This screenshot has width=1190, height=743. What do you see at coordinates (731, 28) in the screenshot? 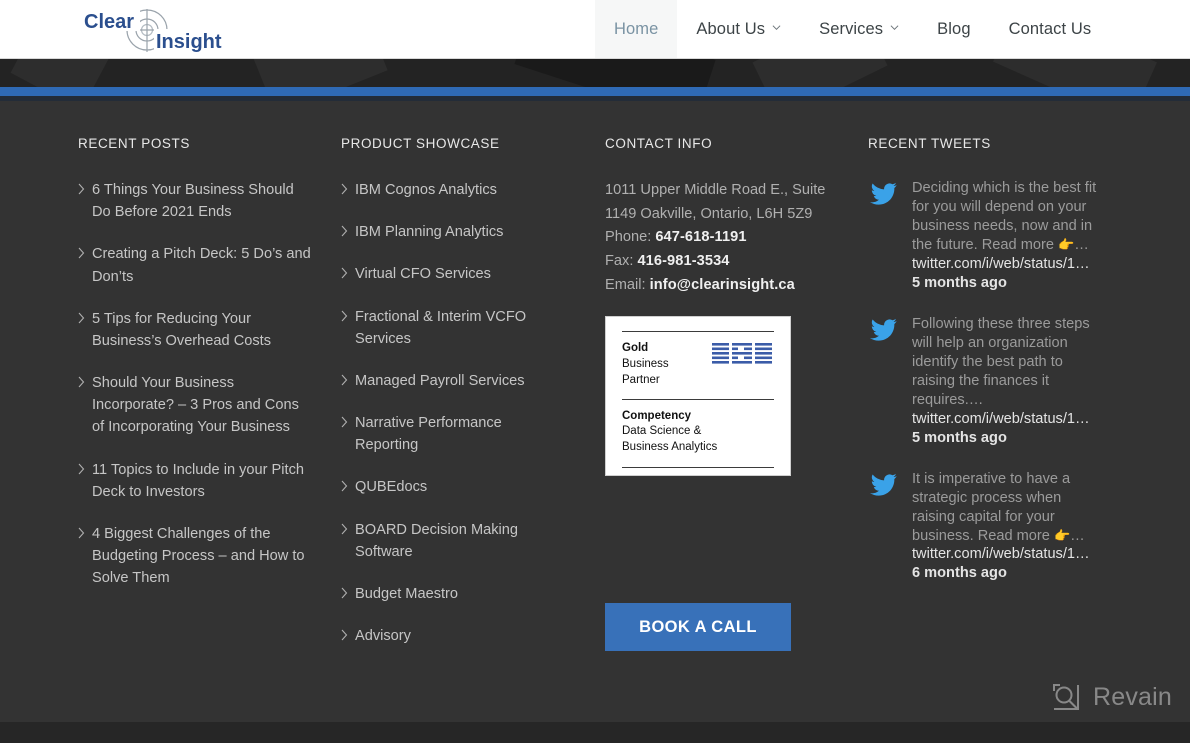
I see `nav-item-label: About Us` at bounding box center [731, 28].